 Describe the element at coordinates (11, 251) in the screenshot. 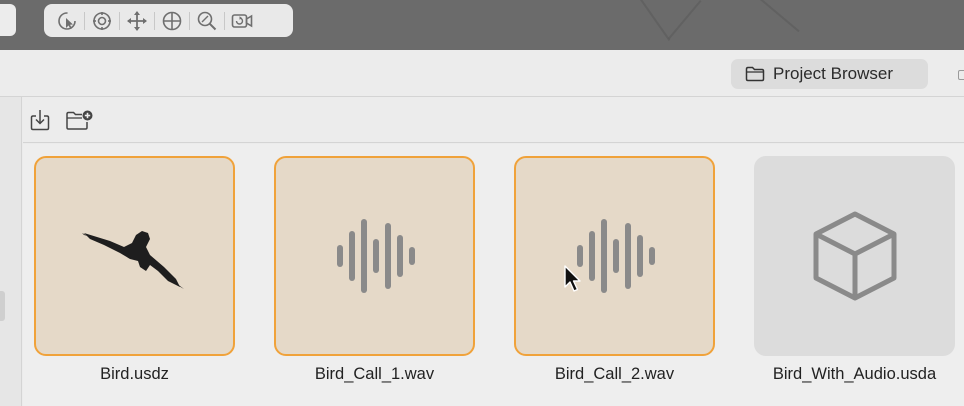

I see `left-gutter` at that location.